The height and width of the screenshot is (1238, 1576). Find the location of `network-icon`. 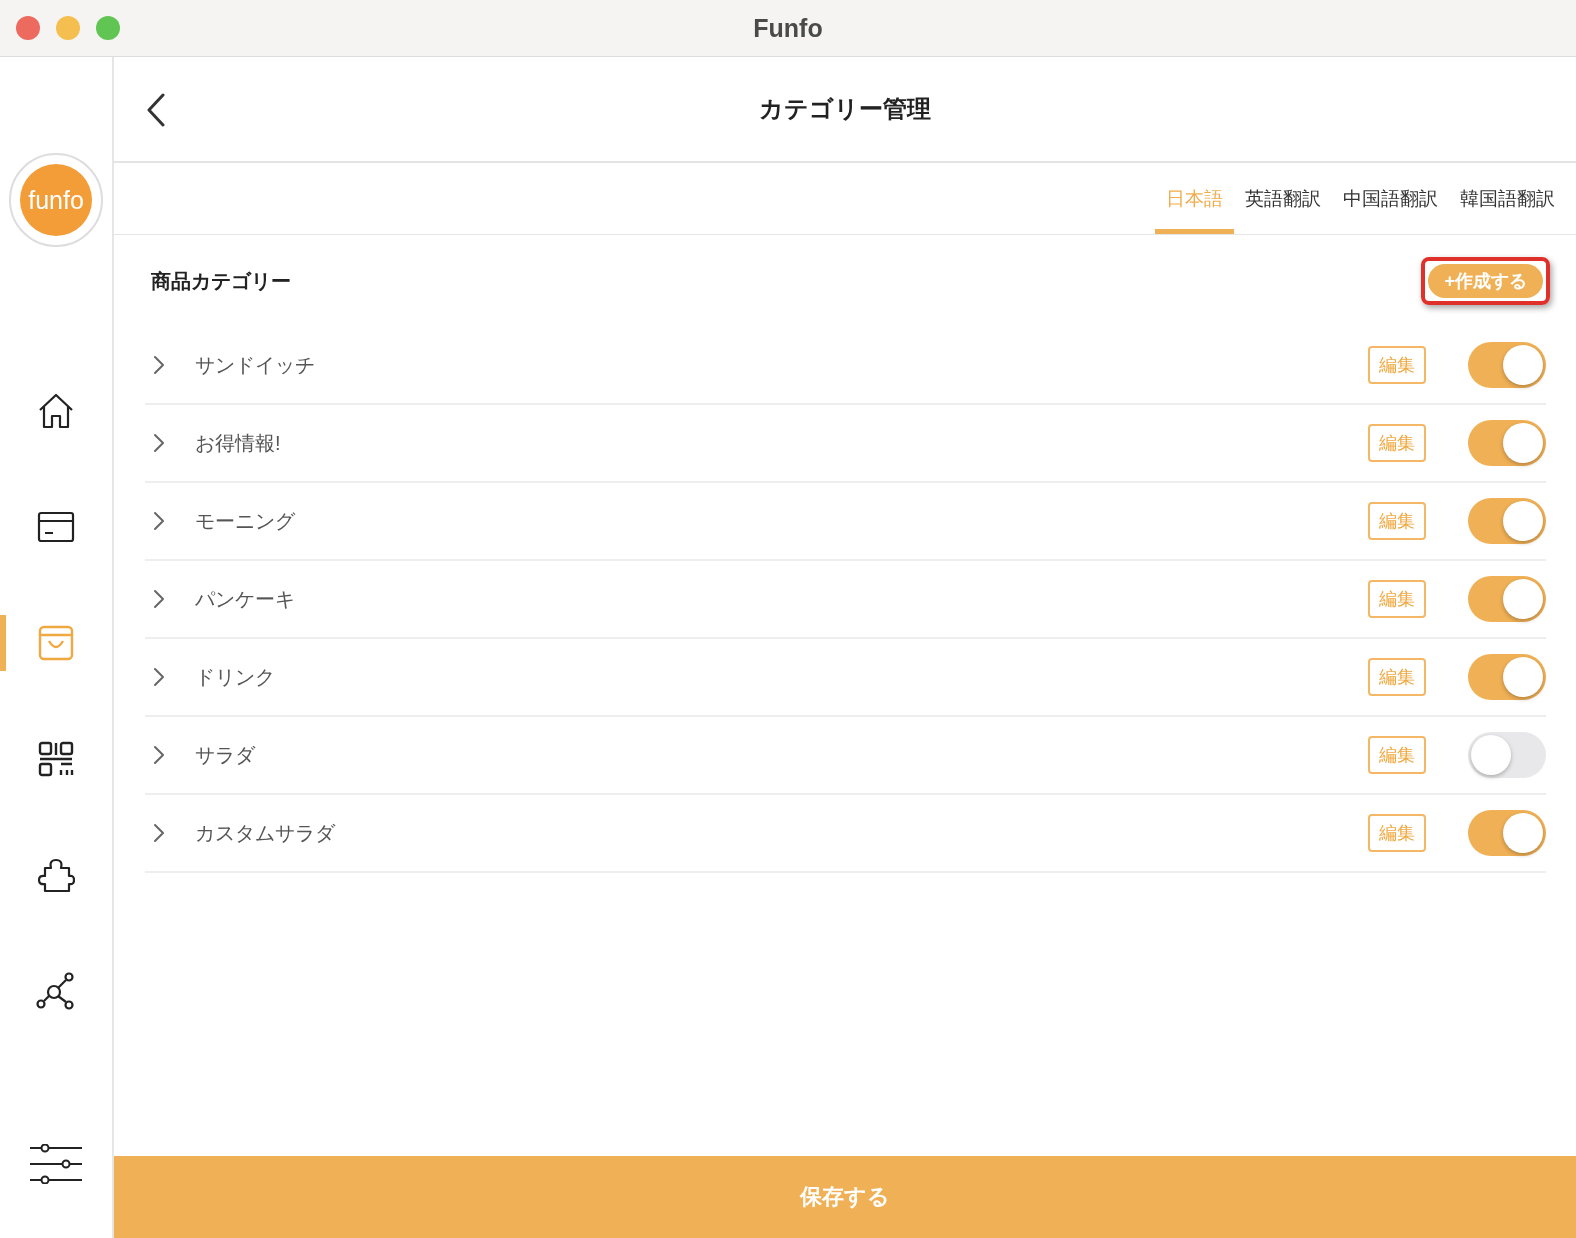

network-icon is located at coordinates (56, 991).